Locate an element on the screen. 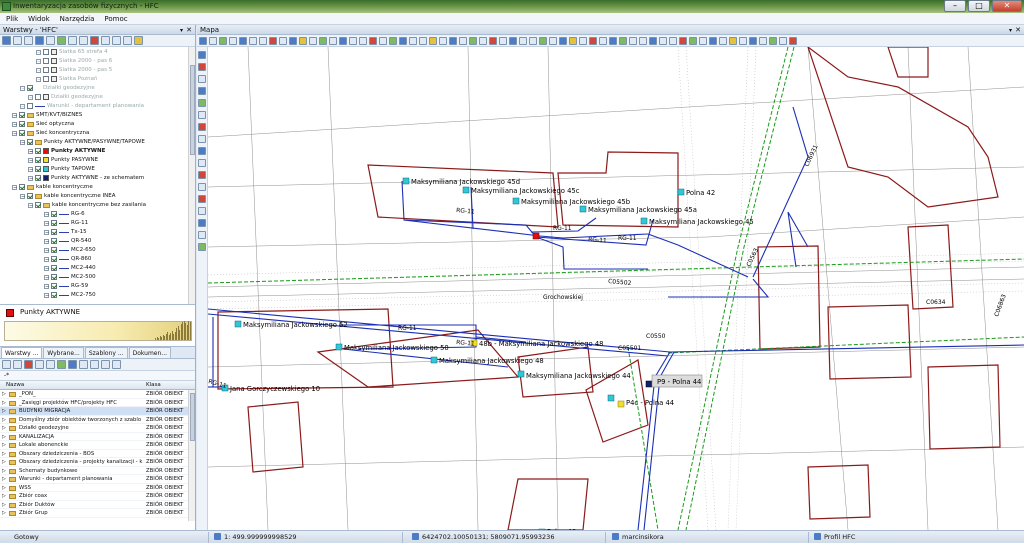  layer-node: − Punkty AKTYWNE is located at coordinates (66, 151).